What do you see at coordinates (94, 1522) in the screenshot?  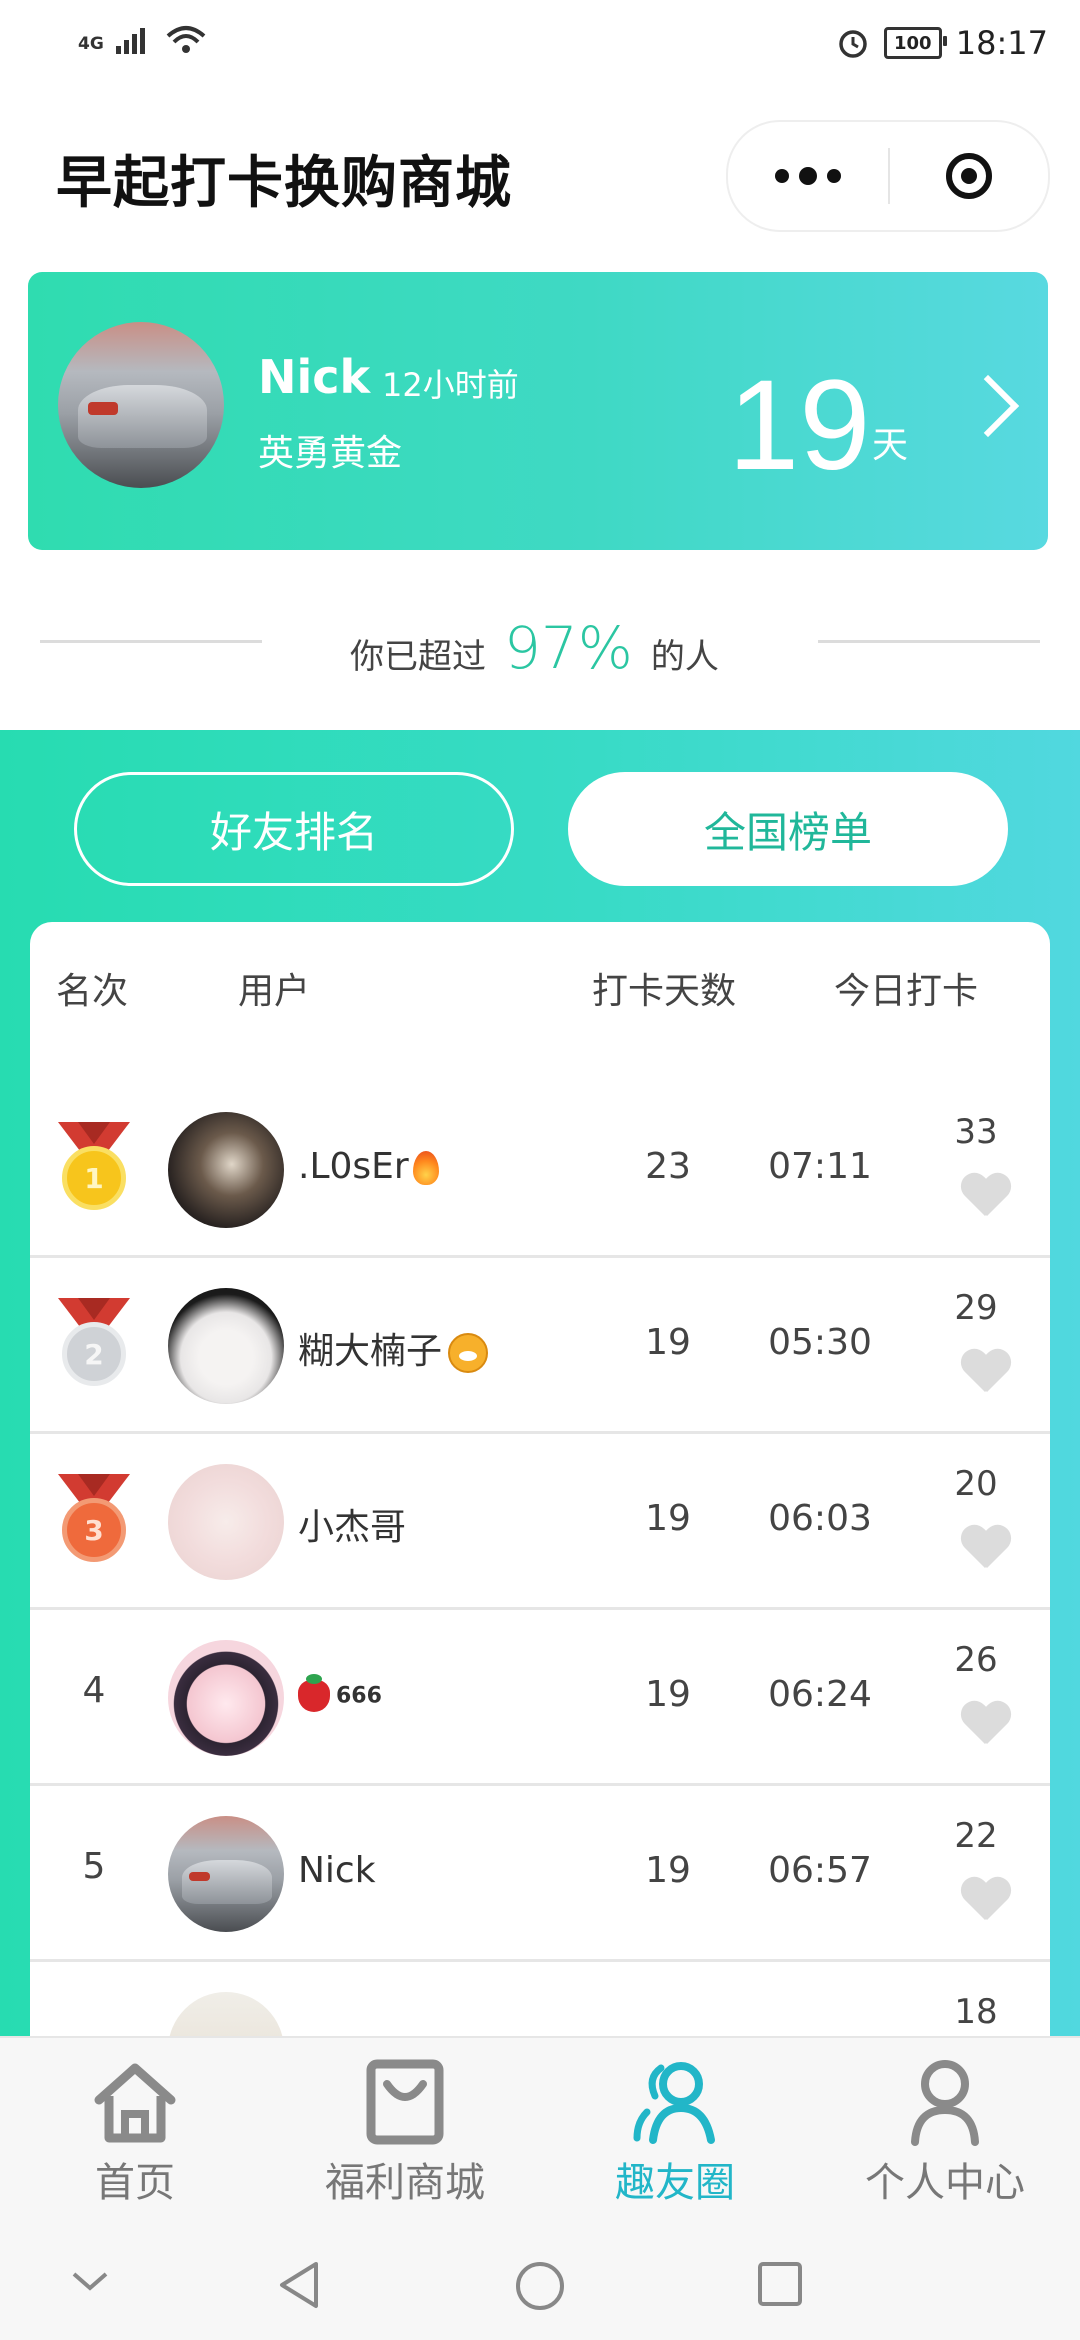 I see `bronze-medal-icon: 3` at bounding box center [94, 1522].